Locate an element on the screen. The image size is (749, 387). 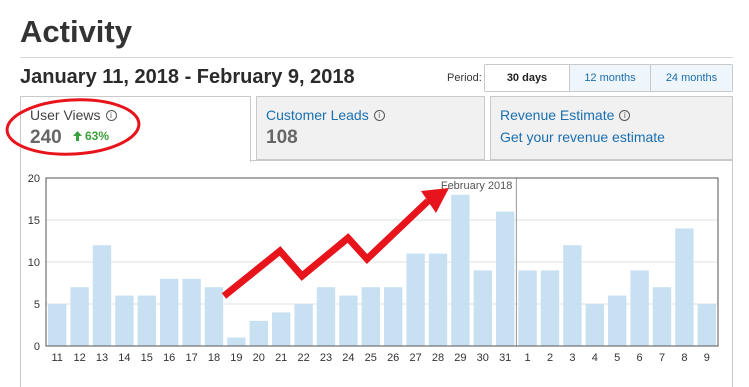
x-tick-label: 12 is located at coordinates (79, 358).